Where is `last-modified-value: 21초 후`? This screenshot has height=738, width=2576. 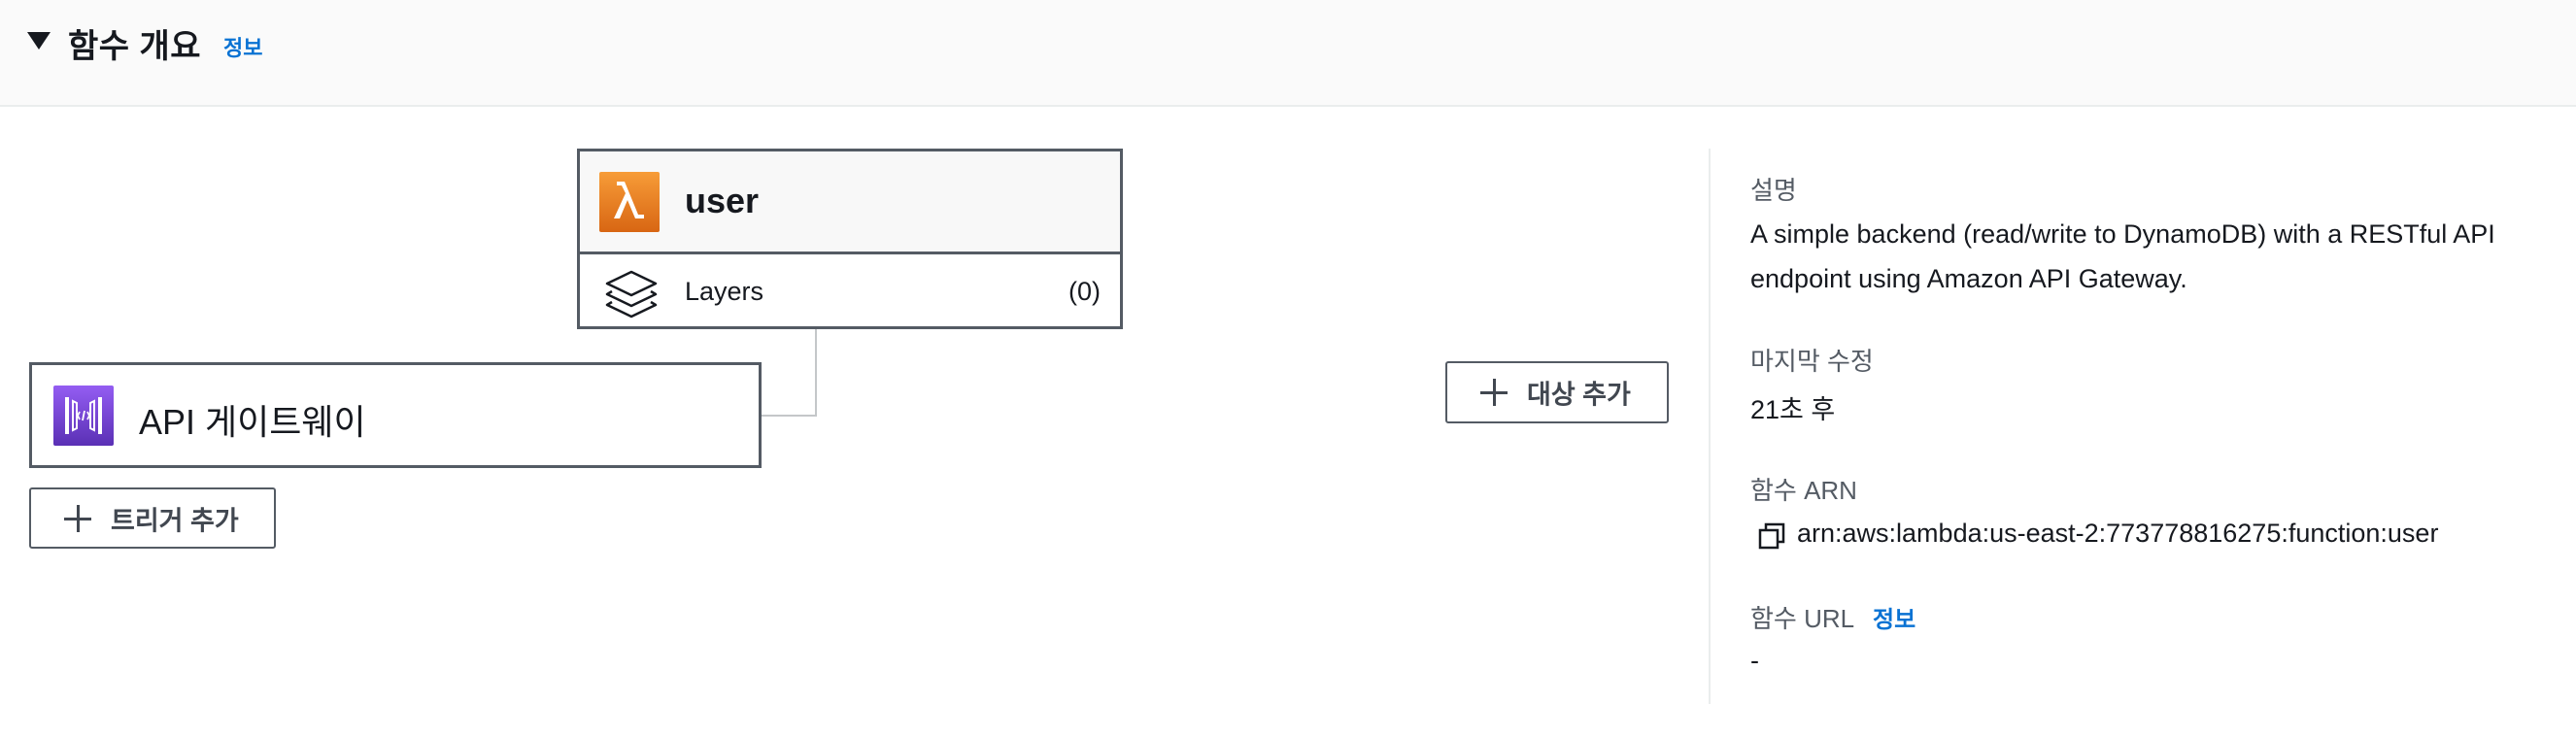
last-modified-value: 21초 후 is located at coordinates (1793, 410).